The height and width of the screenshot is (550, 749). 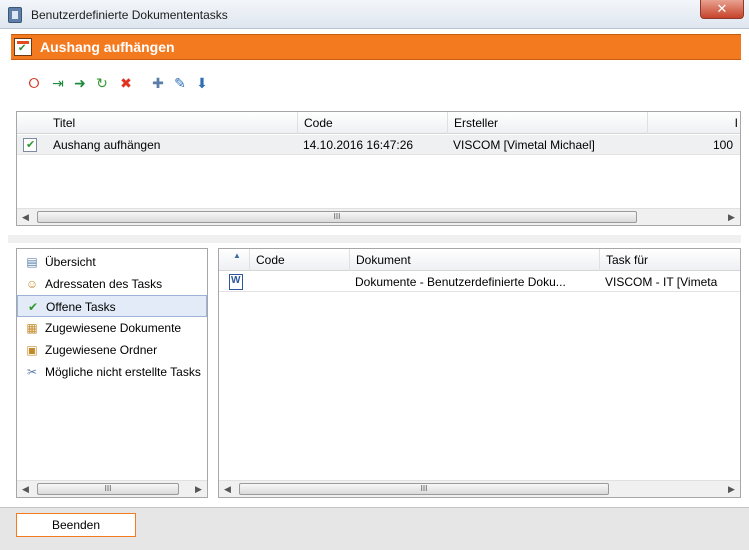 What do you see at coordinates (15, 15) in the screenshot?
I see `app-icon` at bounding box center [15, 15].